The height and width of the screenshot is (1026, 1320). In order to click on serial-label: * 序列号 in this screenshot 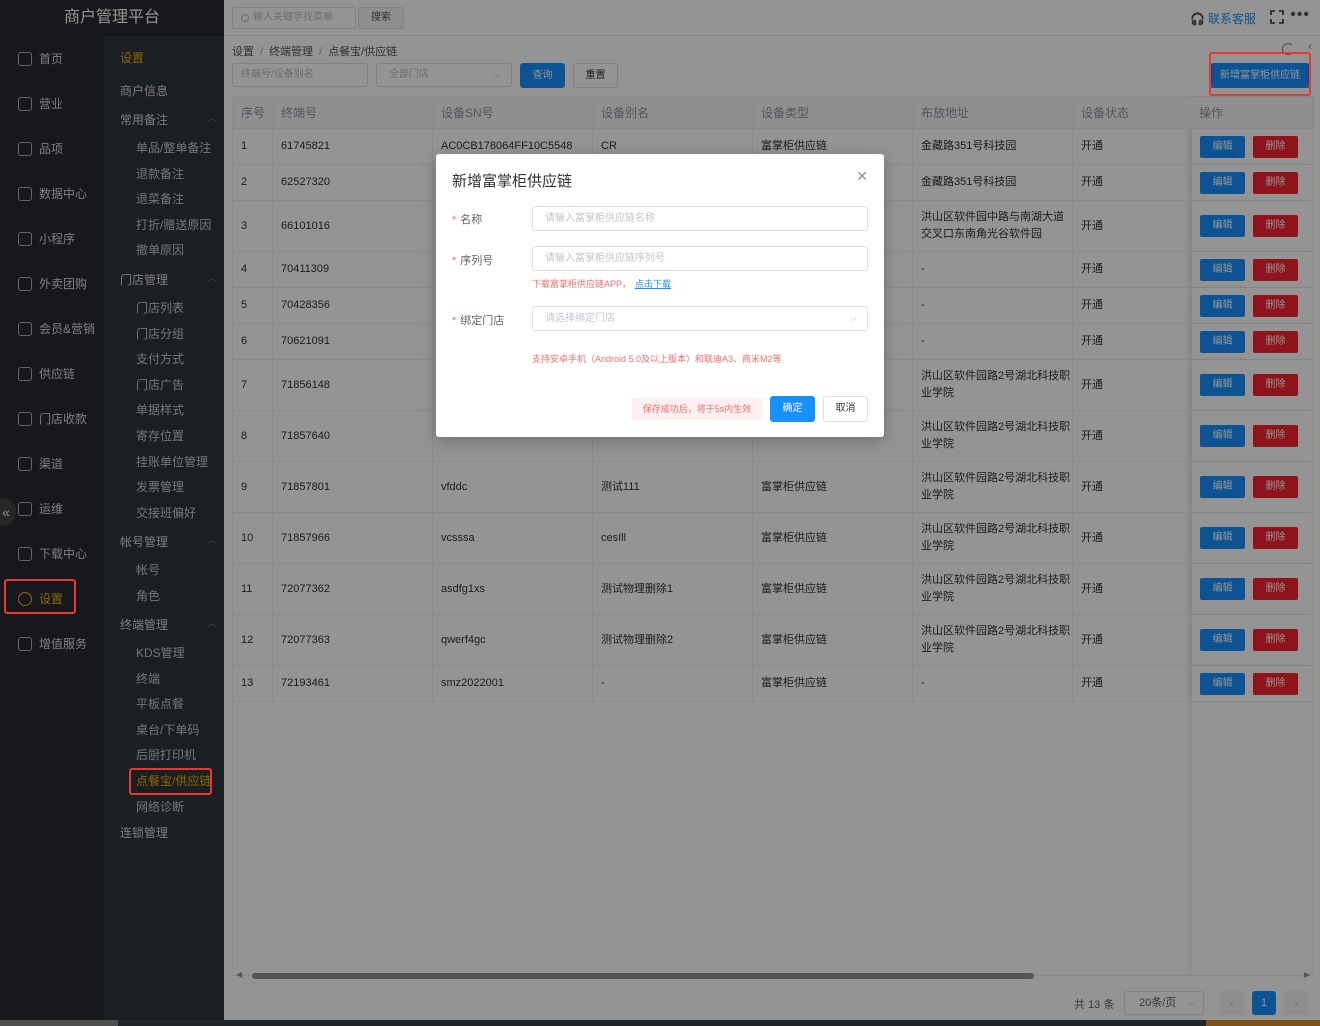, I will do `click(473, 261)`.